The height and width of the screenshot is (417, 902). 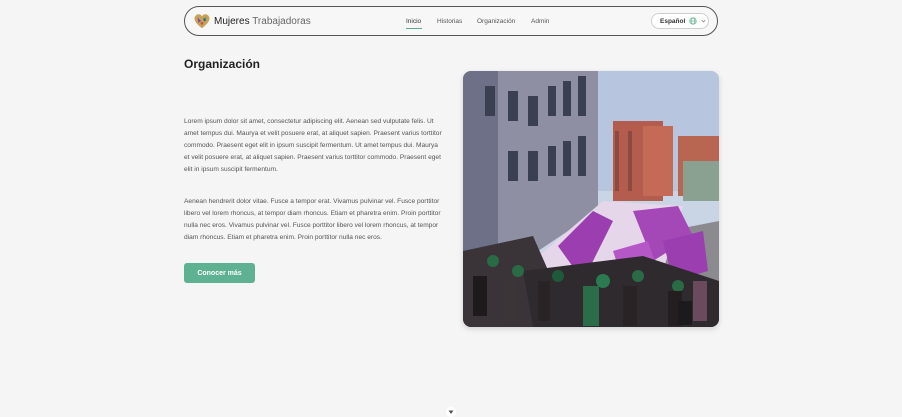 I want to click on nav-link-historias: Historias, so click(x=449, y=21).